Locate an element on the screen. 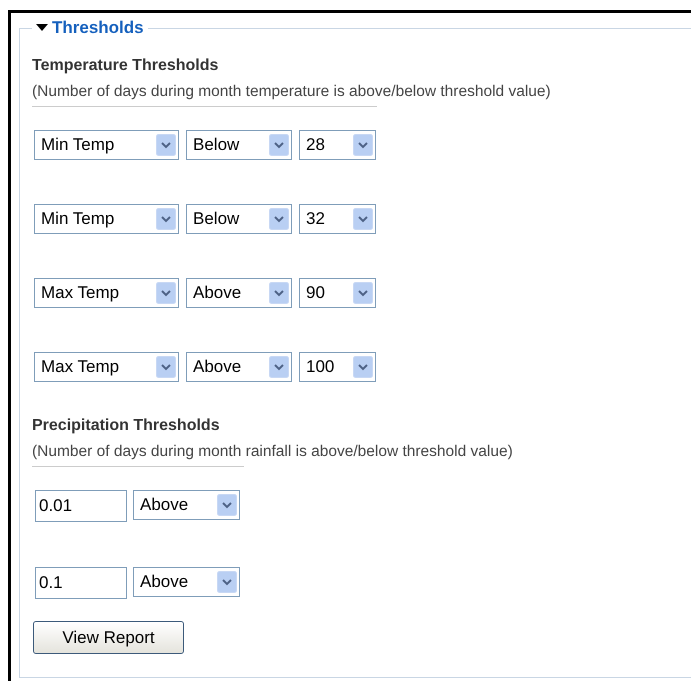 This screenshot has width=691, height=681. dropdown: 100 is located at coordinates (337, 367).